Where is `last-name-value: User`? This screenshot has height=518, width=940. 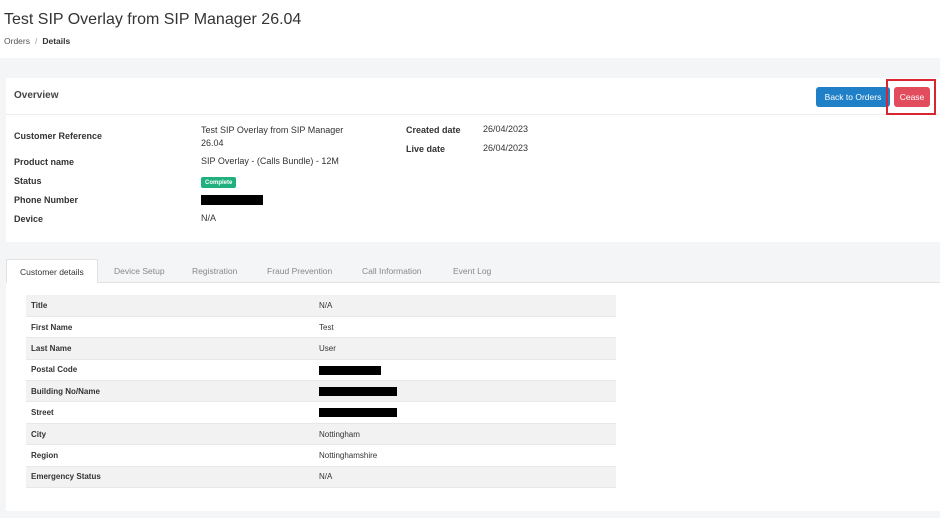 last-name-value: User is located at coordinates (465, 348).